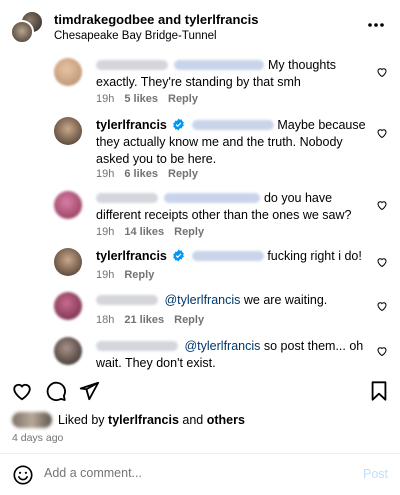 The width and height of the screenshot is (400, 495). I want to click on avatar-pair, so click(27, 27).